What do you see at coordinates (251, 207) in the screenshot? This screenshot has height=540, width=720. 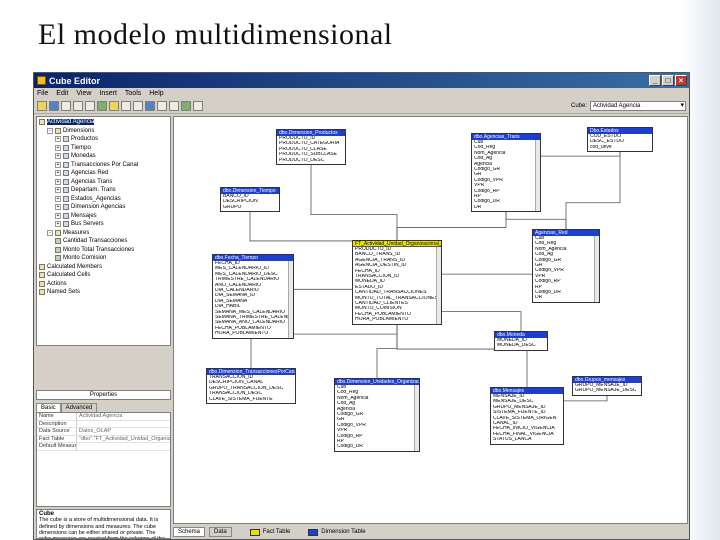 I see `table-column: GRUPO` at bounding box center [251, 207].